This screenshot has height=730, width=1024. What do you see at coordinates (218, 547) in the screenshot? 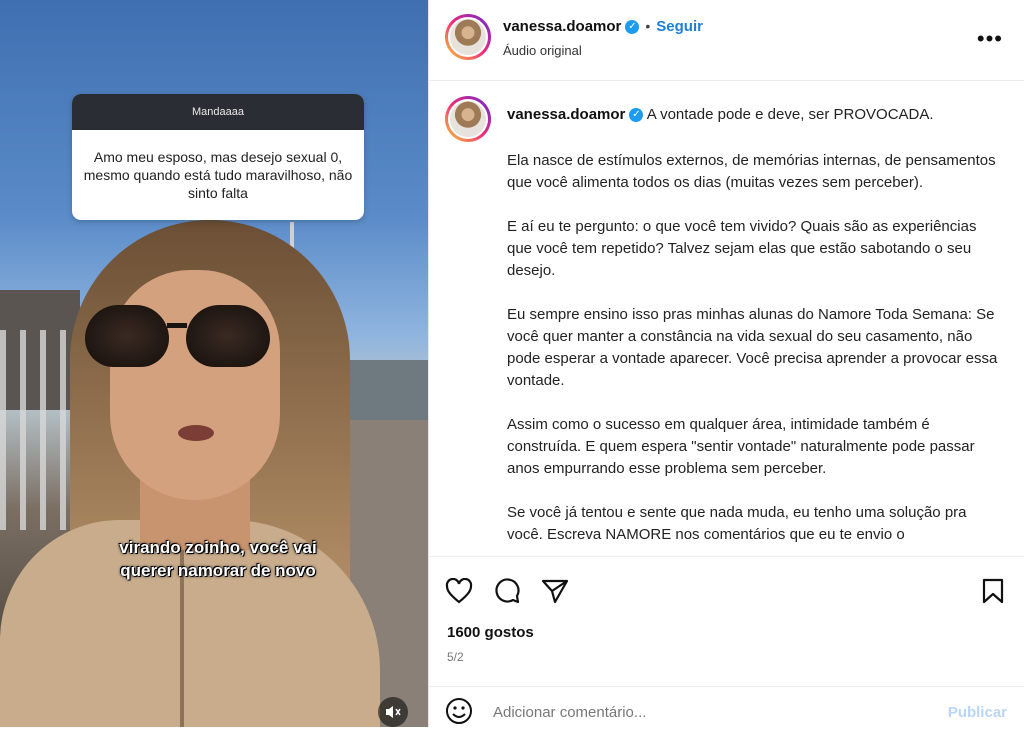
I see `caption-line: virando zoinho, você vai` at bounding box center [218, 547].